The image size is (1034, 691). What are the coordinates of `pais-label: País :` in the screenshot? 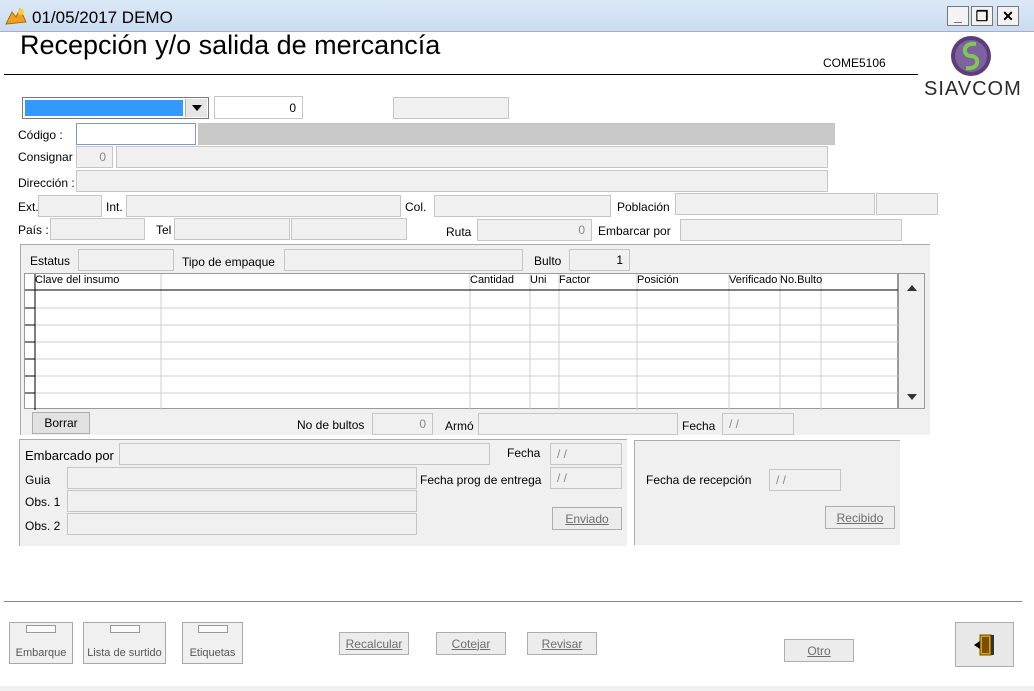 It's located at (33, 230).